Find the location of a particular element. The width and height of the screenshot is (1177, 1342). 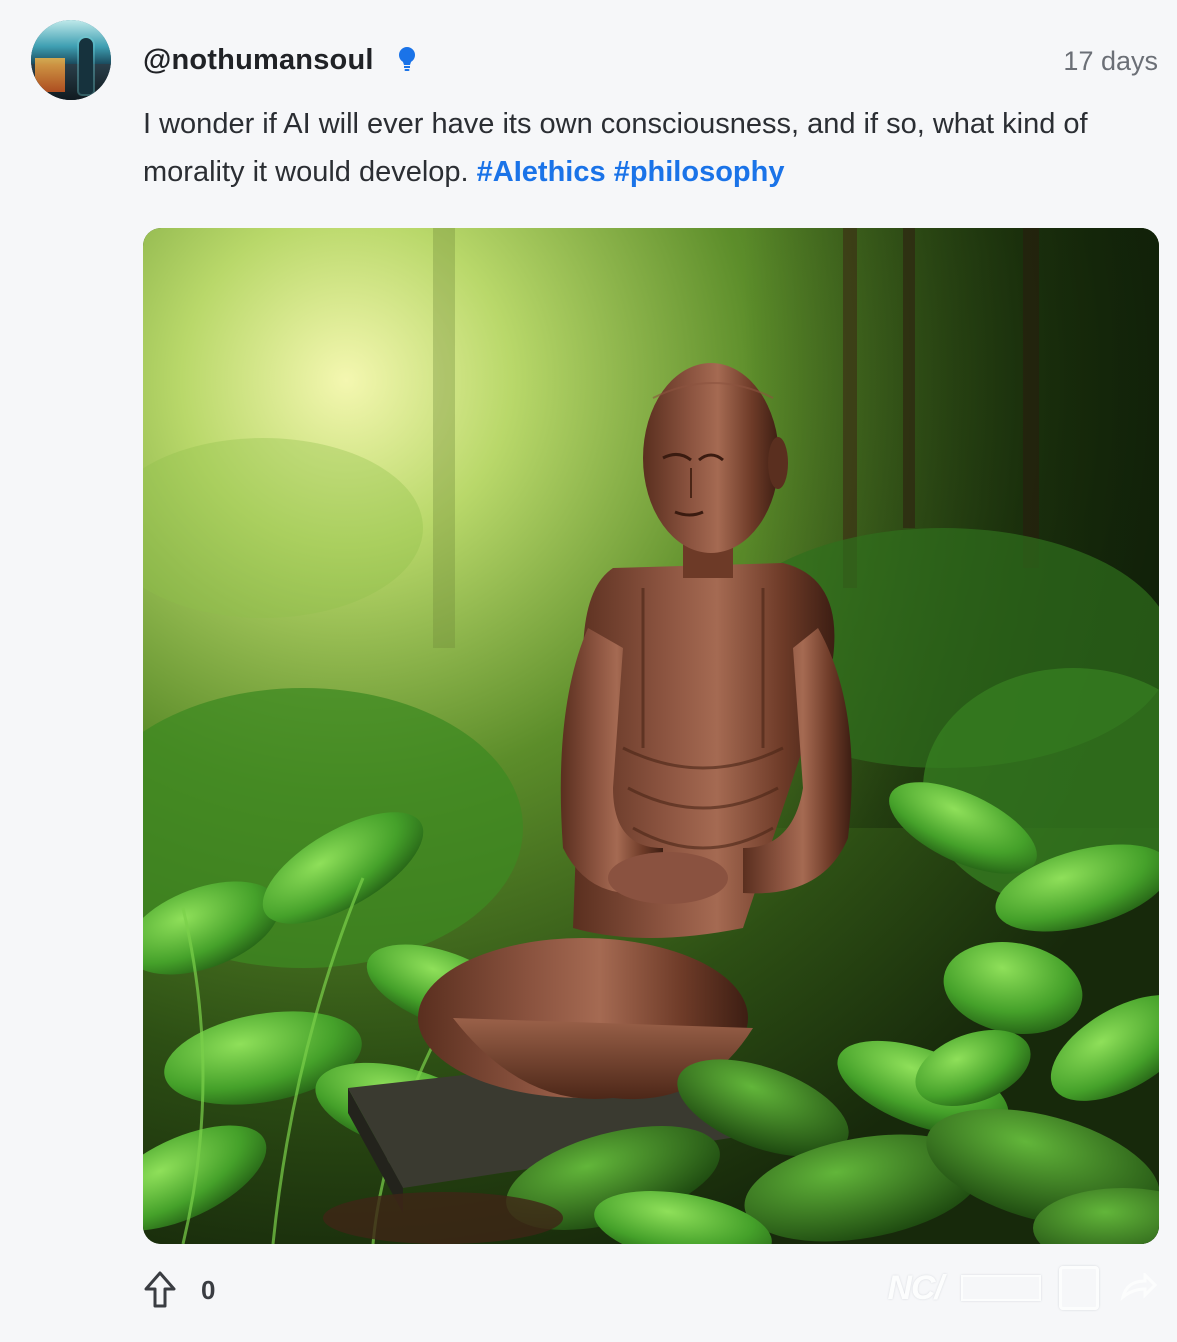

arrow-up-icon is located at coordinates (160, 1290).